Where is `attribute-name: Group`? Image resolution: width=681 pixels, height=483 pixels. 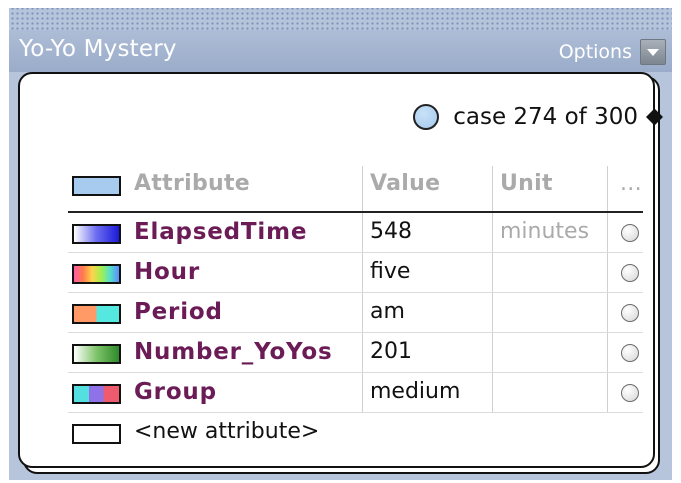 attribute-name: Group is located at coordinates (175, 392).